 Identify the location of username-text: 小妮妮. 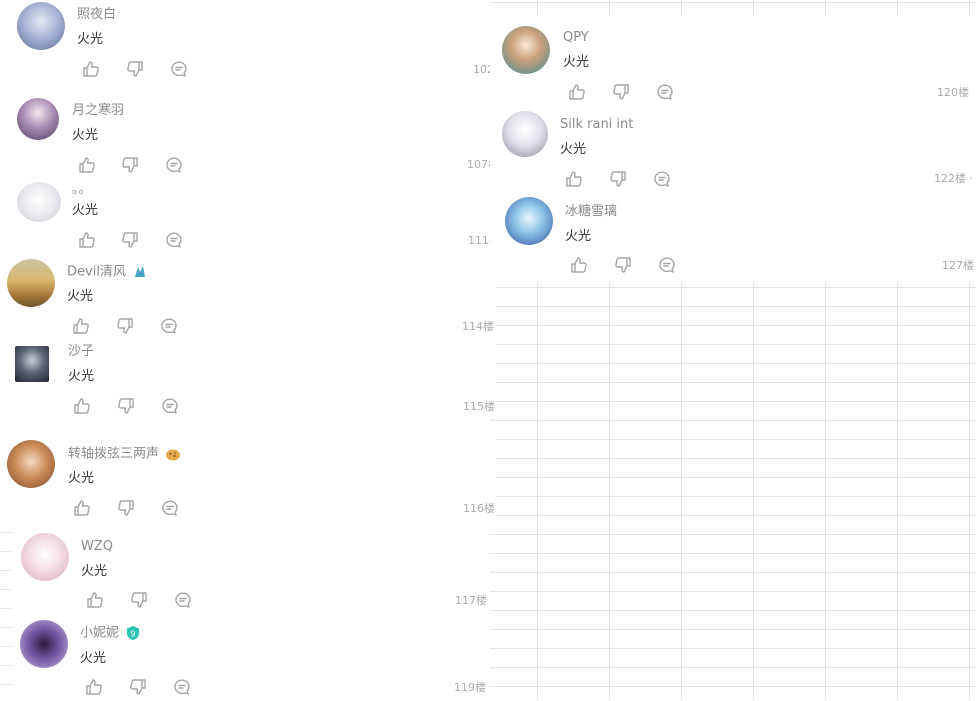
(99, 633).